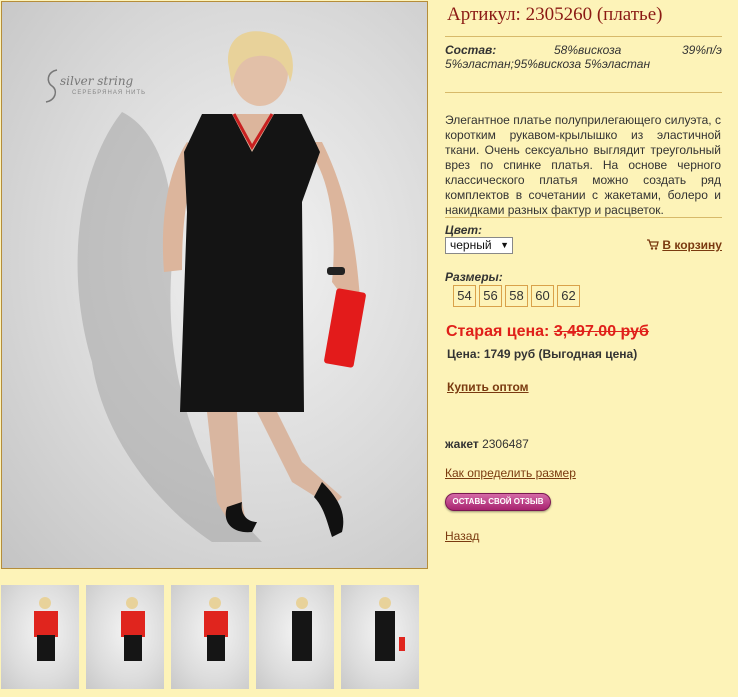 This screenshot has height=697, width=738. Describe the element at coordinates (555, 14) in the screenshot. I see `product-title: Артикул: 2305260 (платье)` at that location.